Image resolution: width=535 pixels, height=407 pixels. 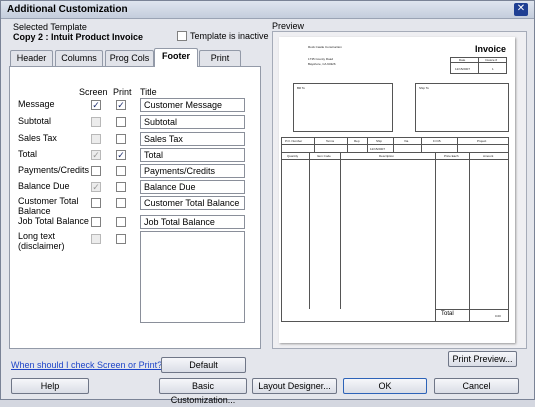 I want to click on tab-header: Header, so click(x=31, y=58).